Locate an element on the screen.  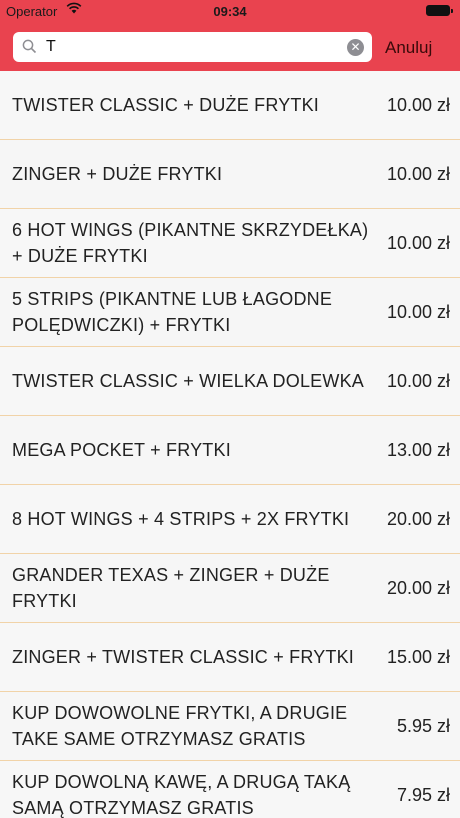
list-item: MEGA POCKET + FRYTKI 13.00 zł is located at coordinates (230, 450).